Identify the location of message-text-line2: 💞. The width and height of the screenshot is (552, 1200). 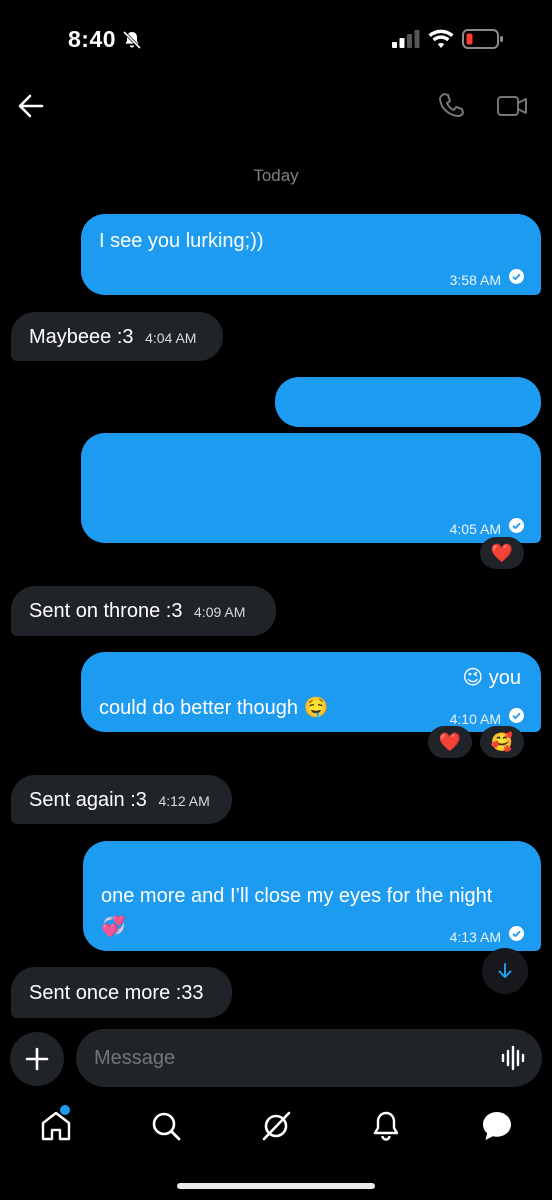
(113, 927).